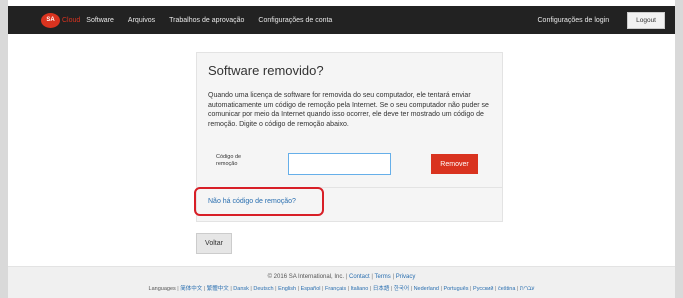  I want to click on language-link: Português, so click(455, 289).